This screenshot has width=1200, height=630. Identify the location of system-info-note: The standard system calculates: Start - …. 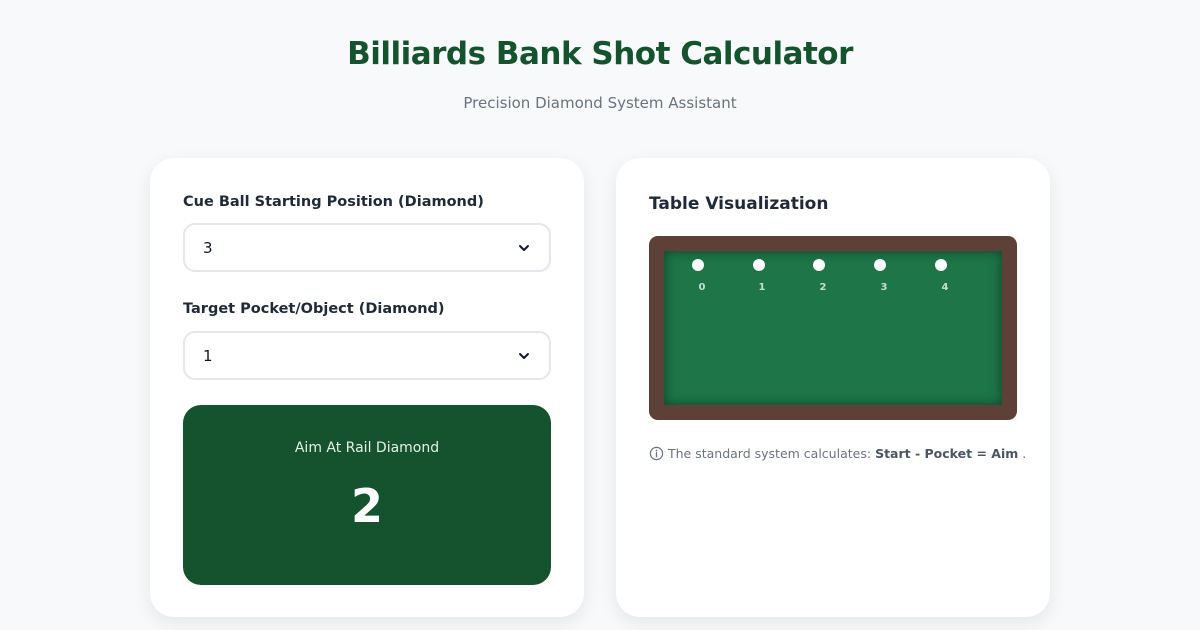
(837, 453).